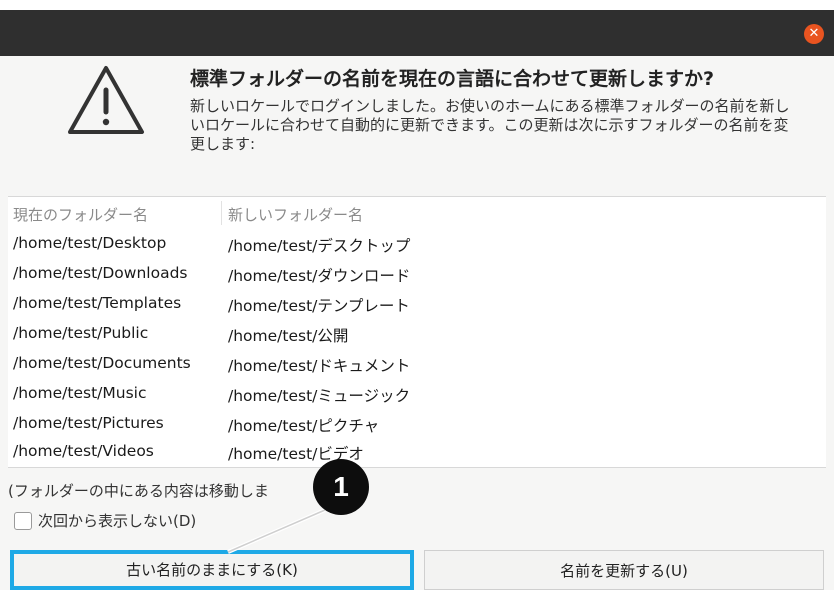 The image size is (834, 591). Describe the element at coordinates (417, 213) in the screenshot. I see `list-header: 現在のフォルダー名 新しいフォルダー名` at that location.